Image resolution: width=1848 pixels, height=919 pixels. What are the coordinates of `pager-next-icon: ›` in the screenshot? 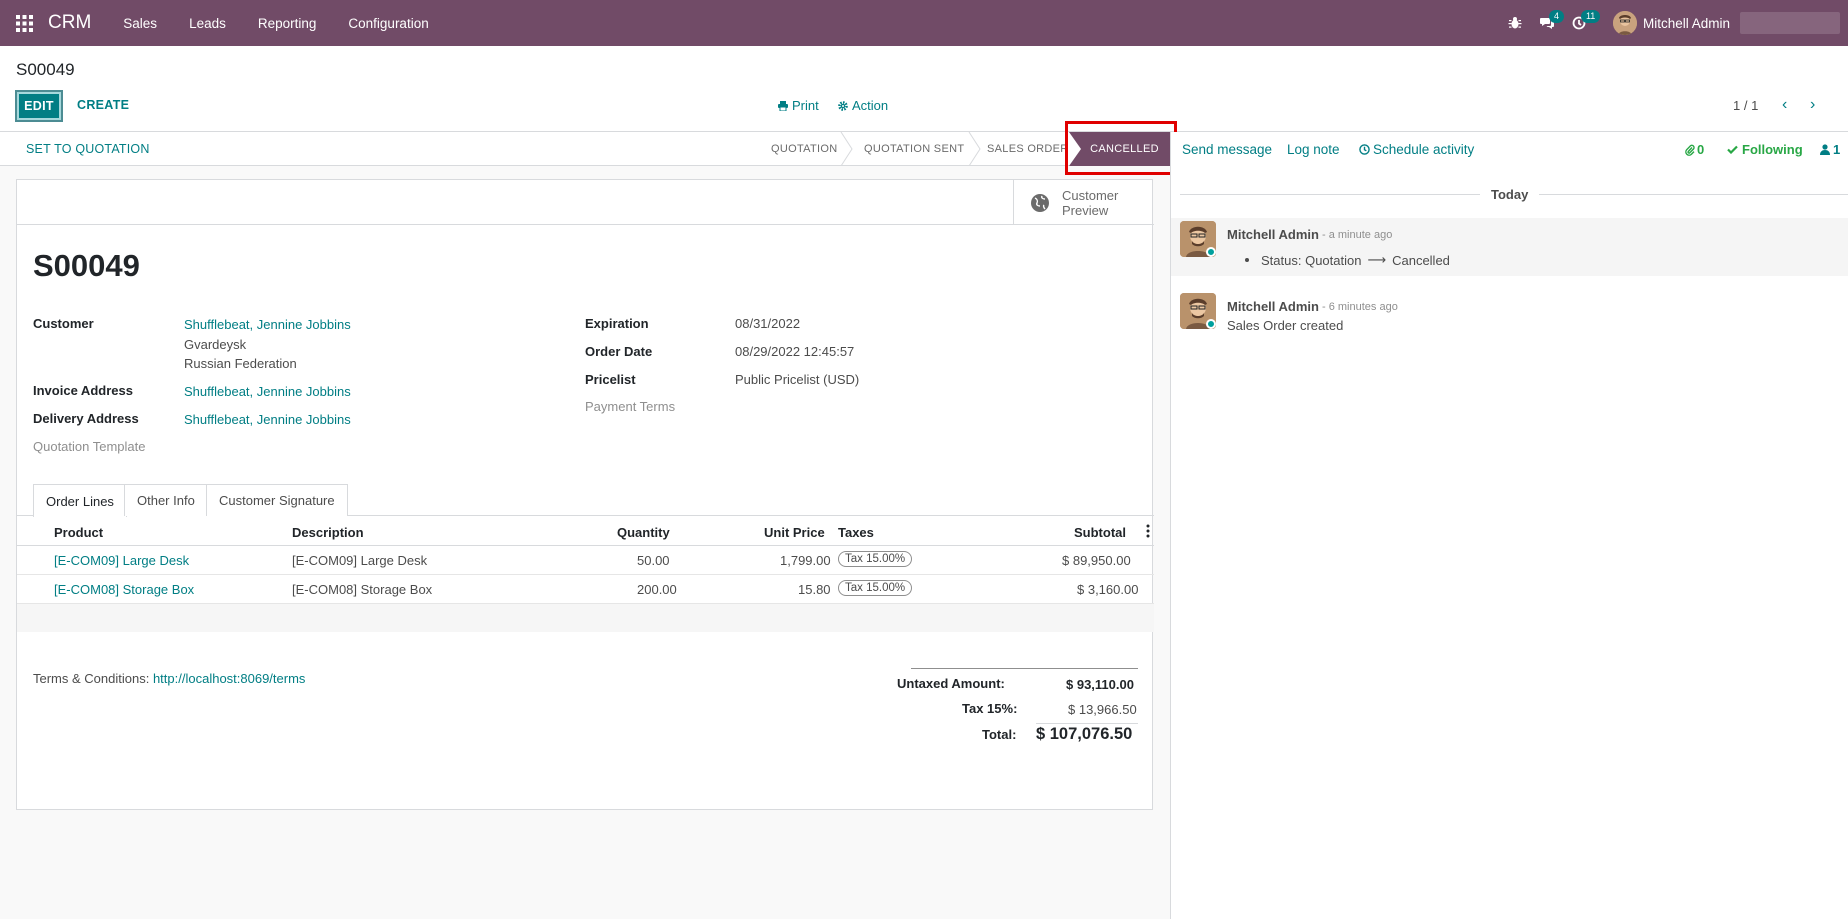 It's located at (1812, 105).